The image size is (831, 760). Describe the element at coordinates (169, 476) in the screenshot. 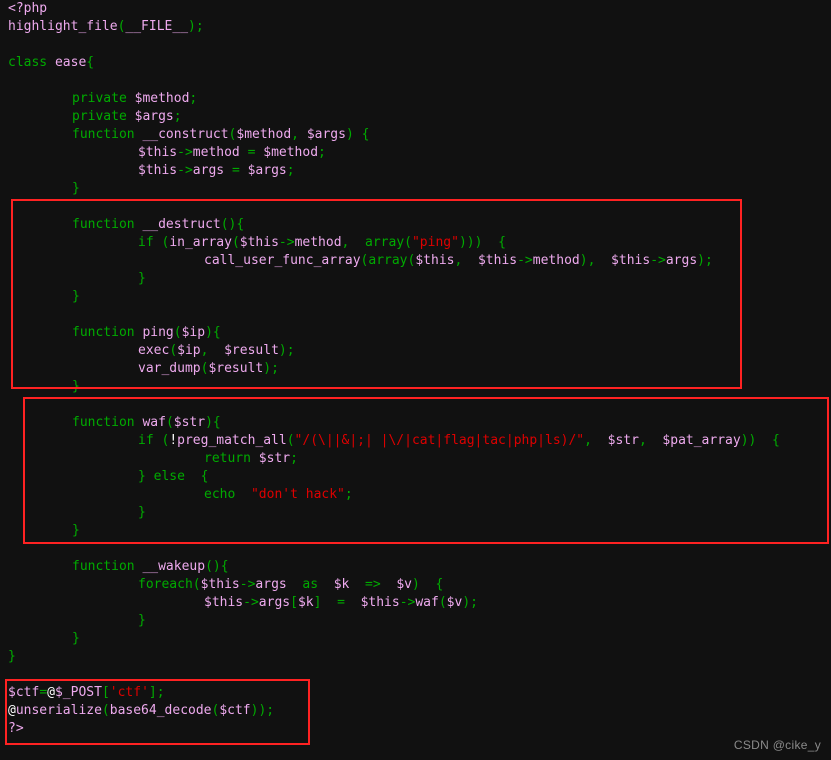

I see `code-token-keyword-else: else` at that location.